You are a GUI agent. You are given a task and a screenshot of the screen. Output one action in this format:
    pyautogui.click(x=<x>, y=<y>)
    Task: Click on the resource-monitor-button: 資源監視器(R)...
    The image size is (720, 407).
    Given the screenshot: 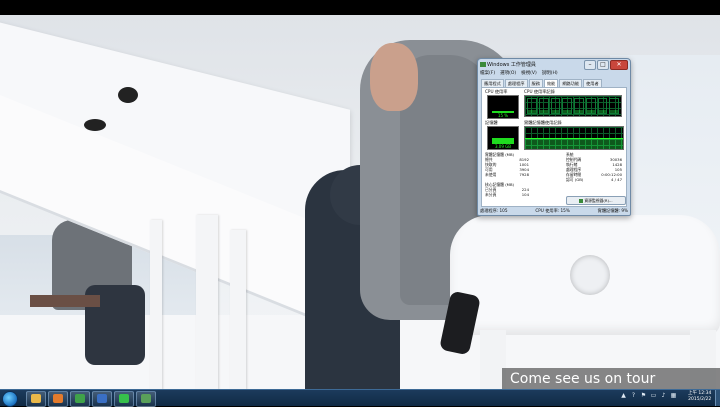 What is the action you would take?
    pyautogui.click(x=596, y=200)
    